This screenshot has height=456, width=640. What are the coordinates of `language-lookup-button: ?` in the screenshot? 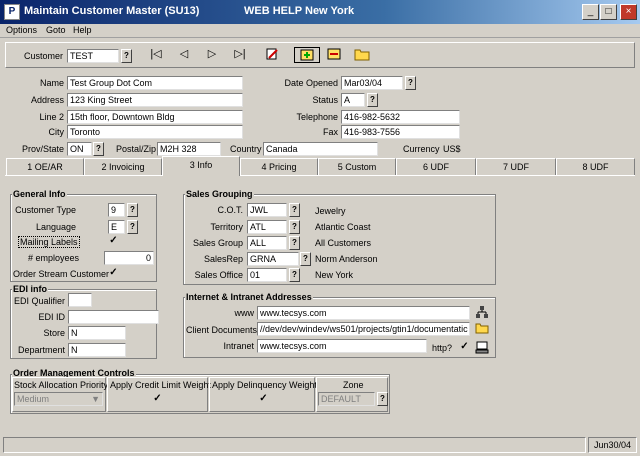 It's located at (132, 227).